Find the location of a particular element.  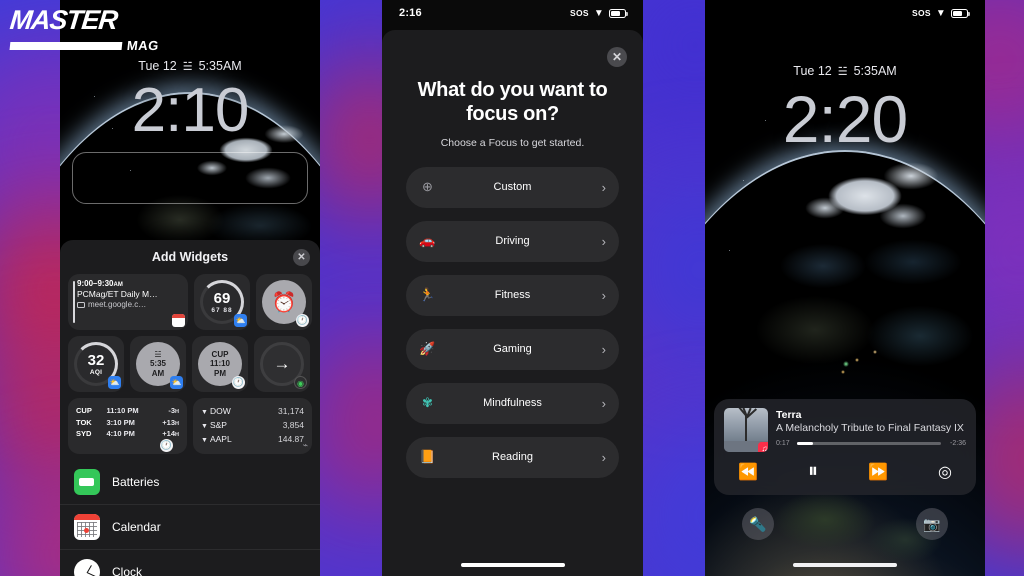

widget-air-quality: 32 AQI is located at coordinates (96, 364).